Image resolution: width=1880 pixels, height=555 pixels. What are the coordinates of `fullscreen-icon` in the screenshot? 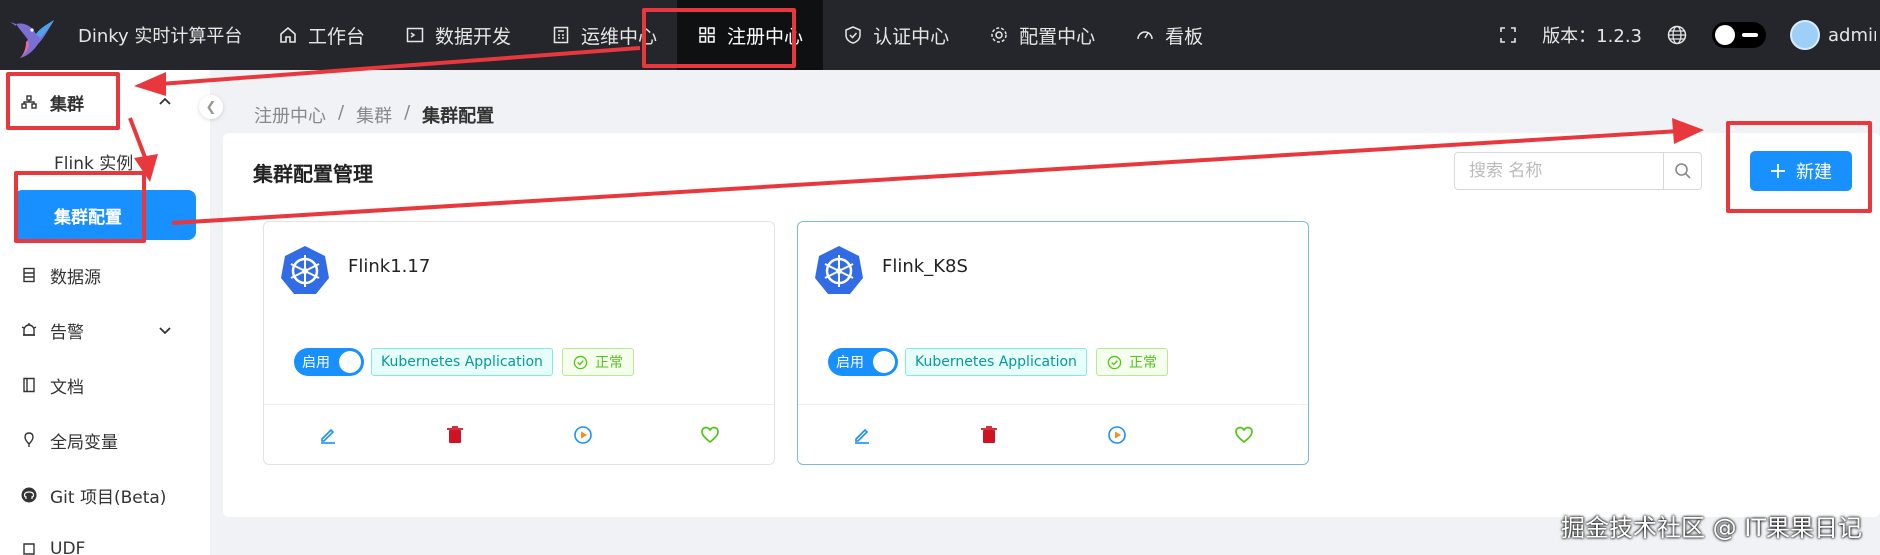 It's located at (1508, 35).